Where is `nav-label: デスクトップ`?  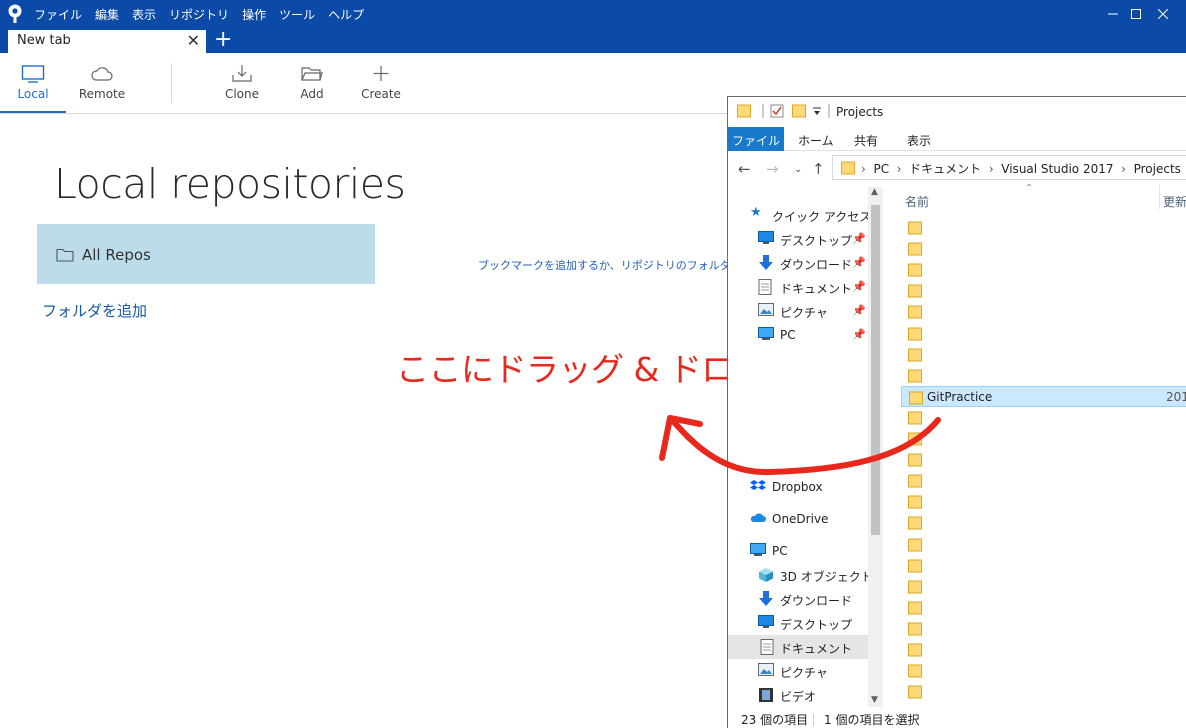
nav-label: デスクトップ is located at coordinates (816, 625).